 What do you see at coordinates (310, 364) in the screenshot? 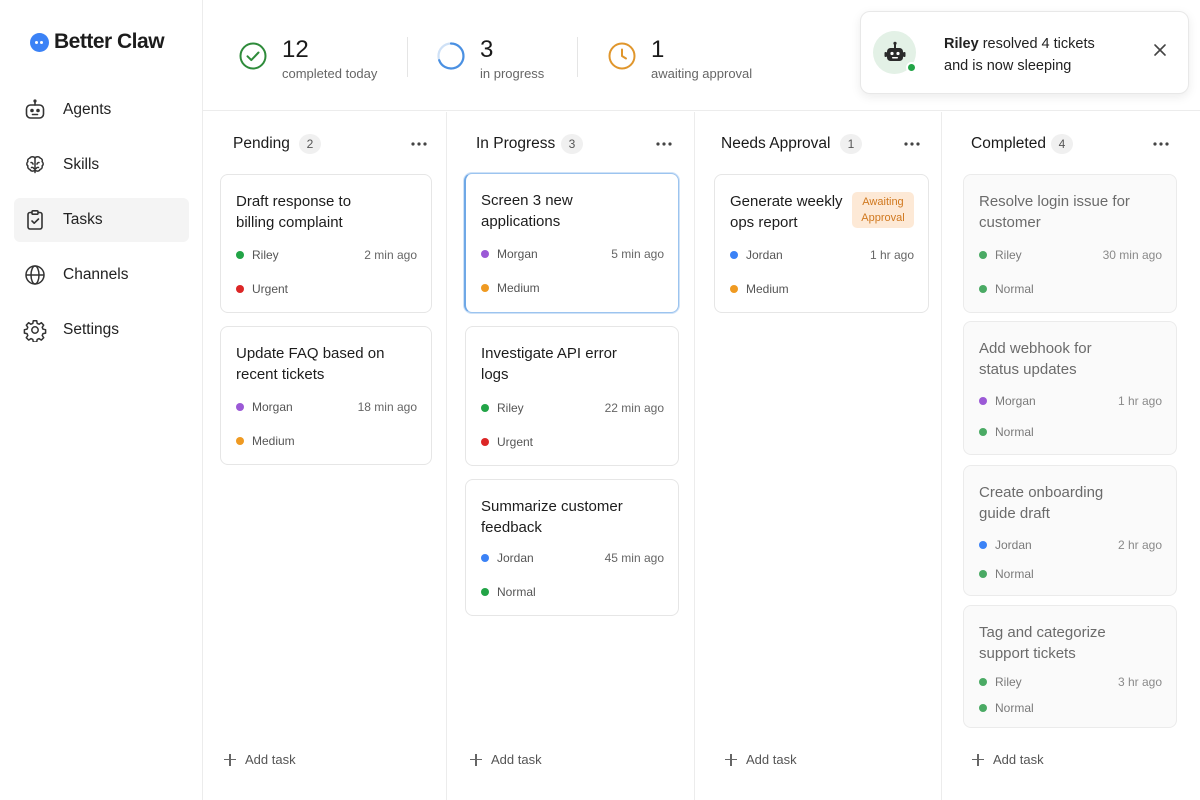
I see `task-title: Update FAQ based on recent tickets` at bounding box center [310, 364].